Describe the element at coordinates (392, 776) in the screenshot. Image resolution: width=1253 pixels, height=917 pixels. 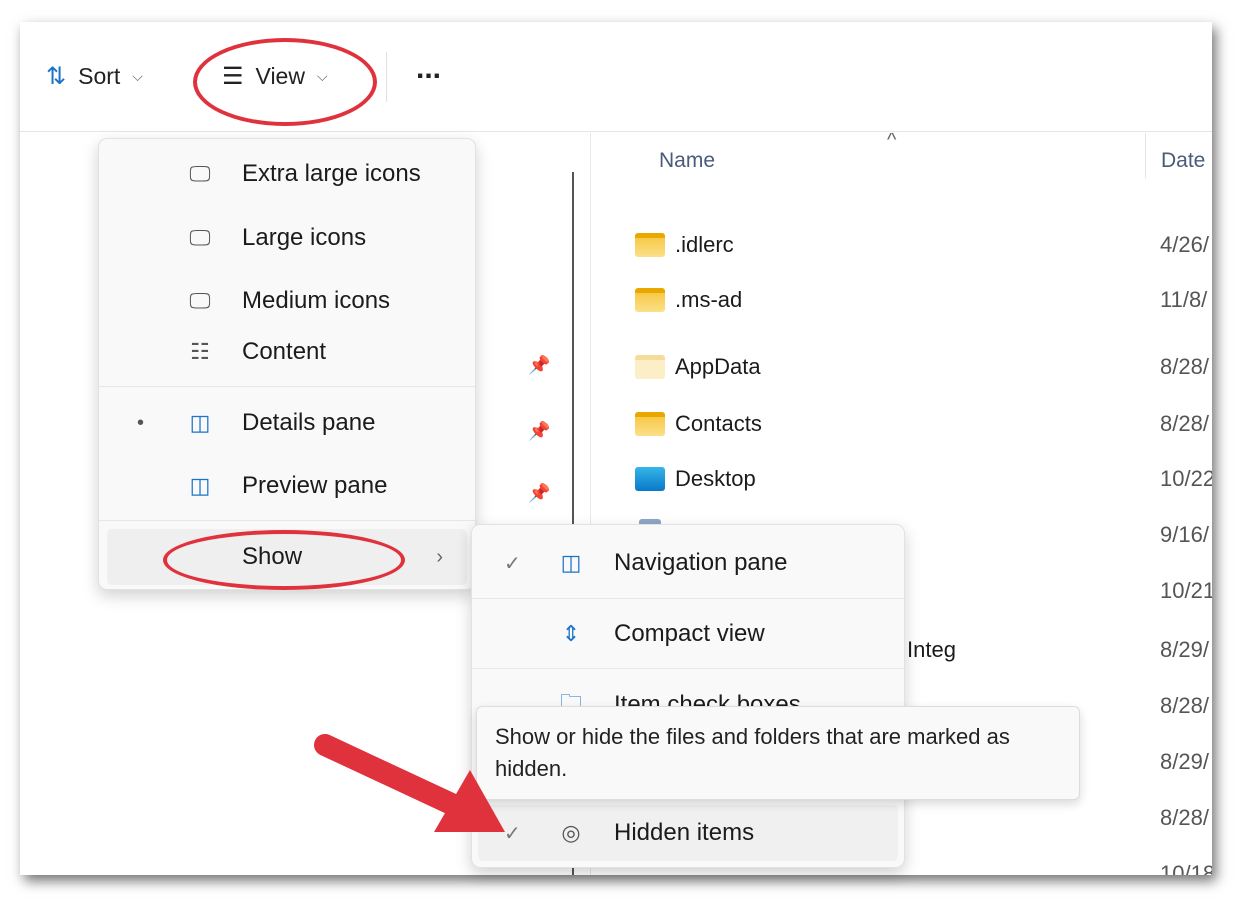
I see `arrow-shaft` at that location.